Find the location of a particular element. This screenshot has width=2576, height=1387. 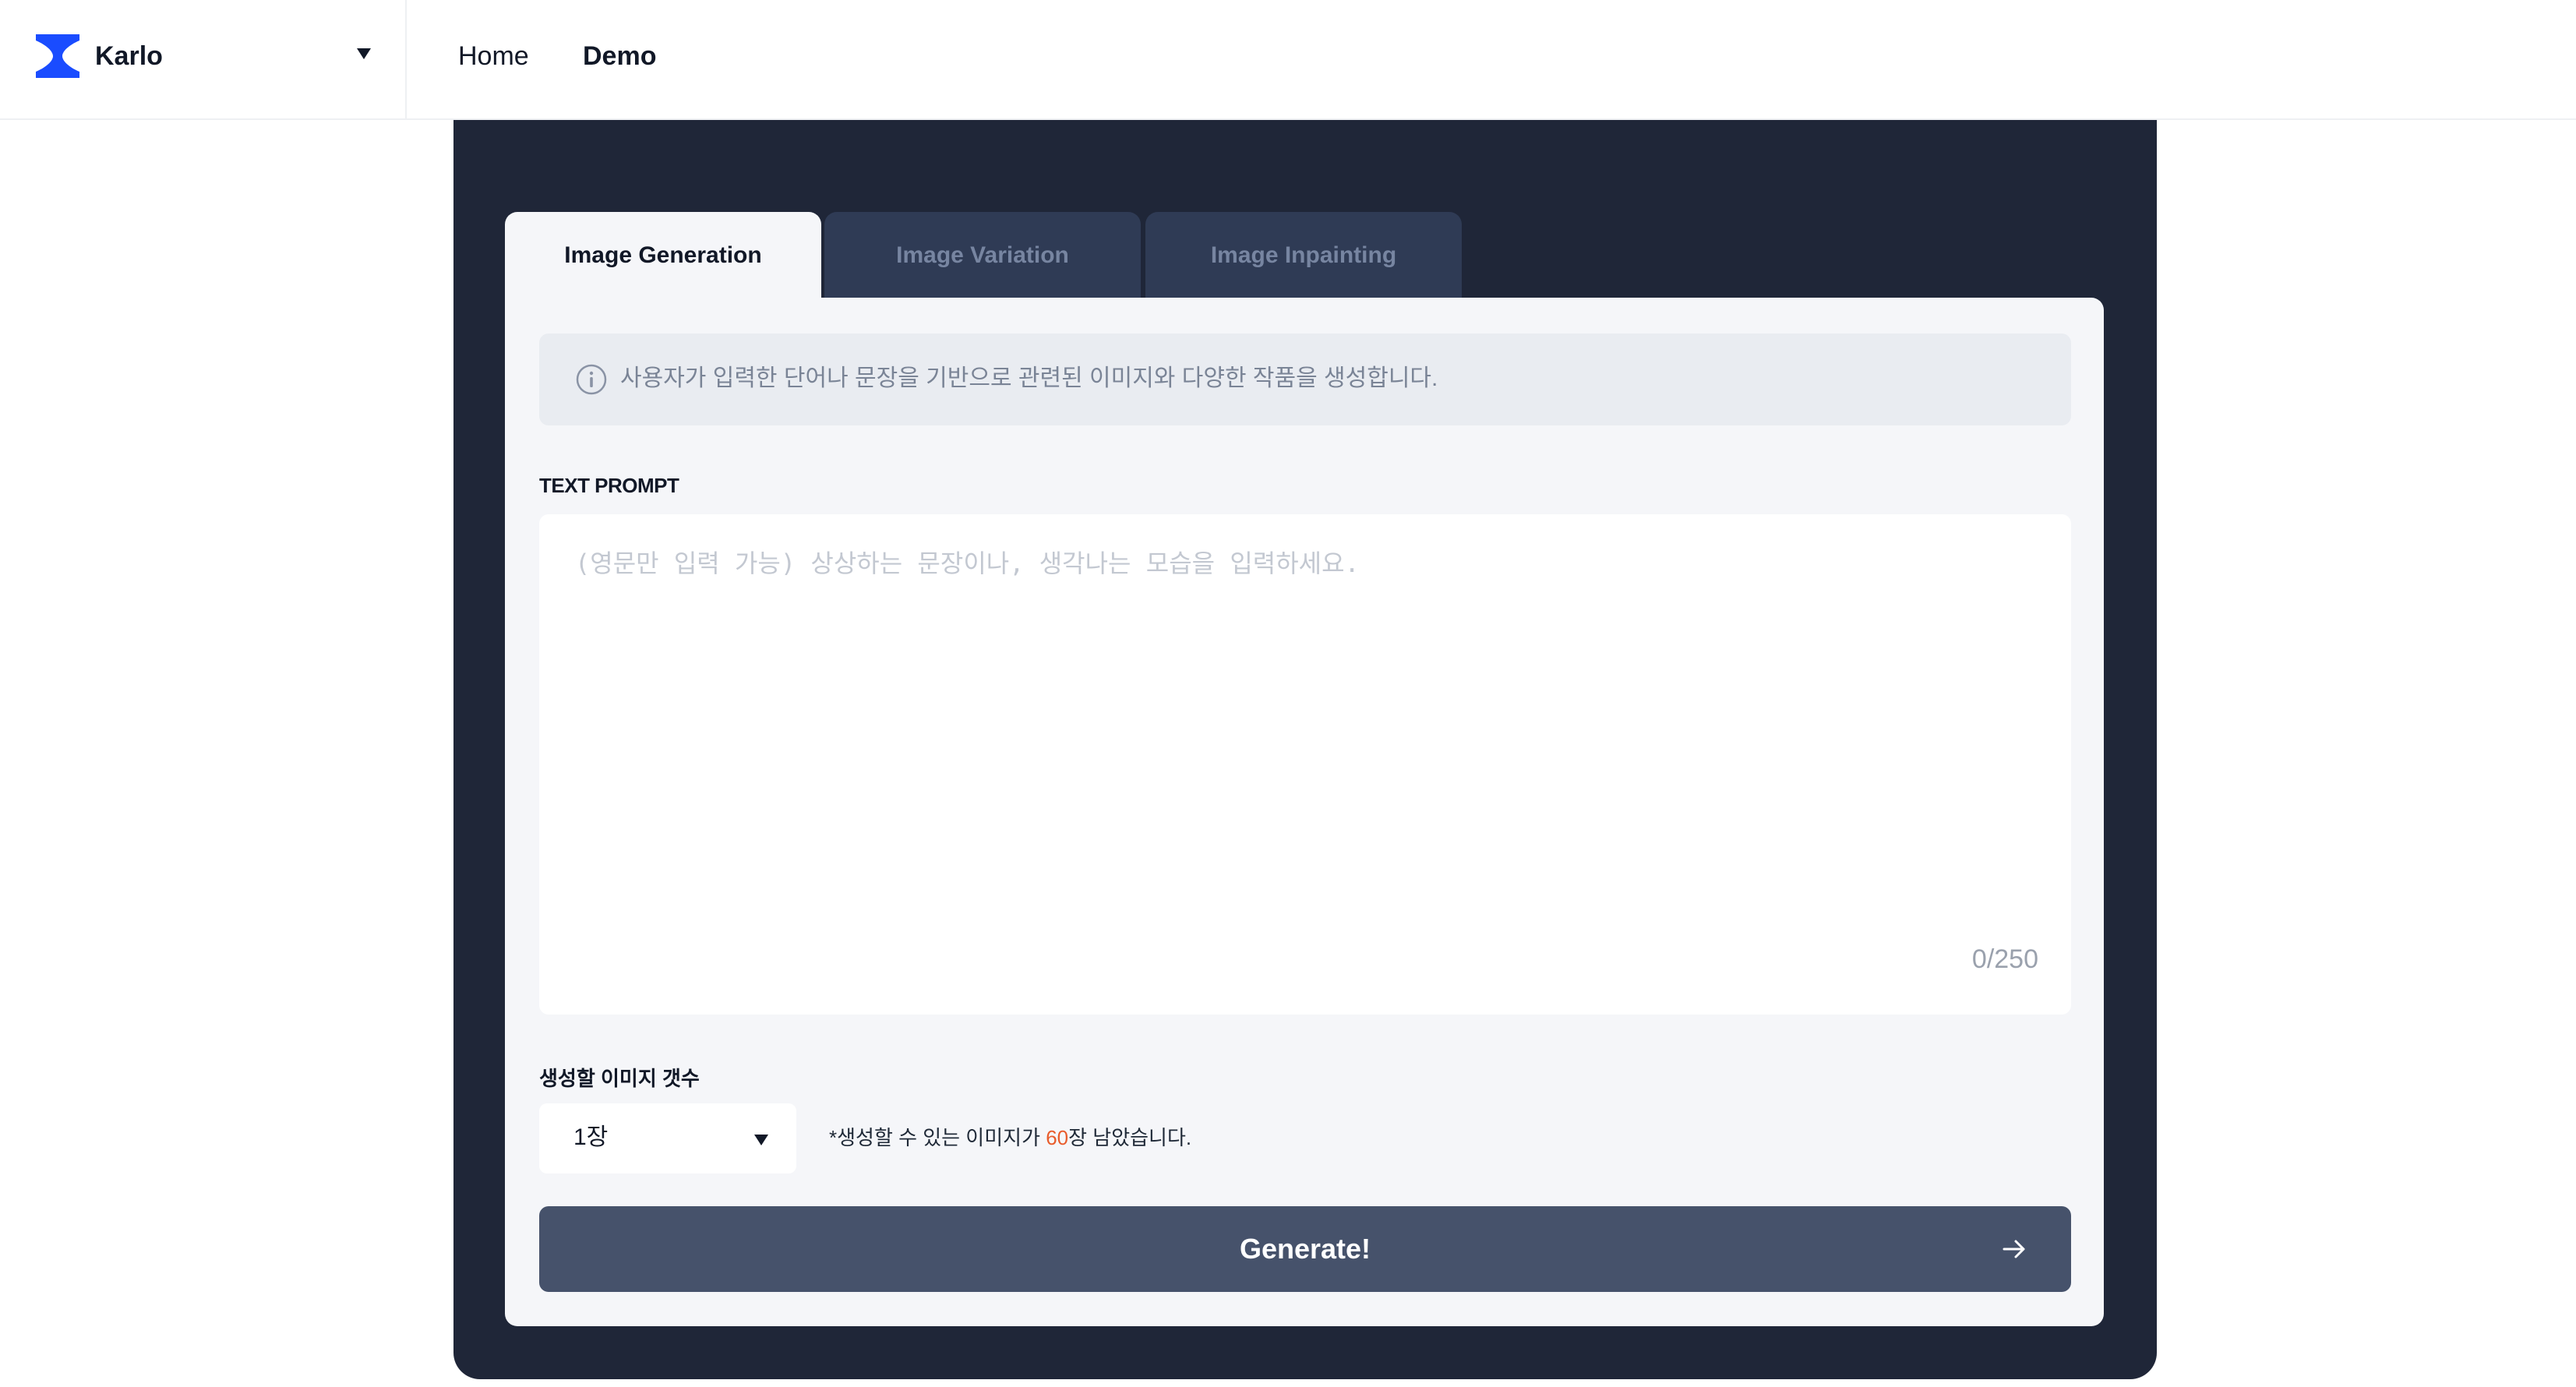

nav-demo-link: Demo is located at coordinates (619, 56).